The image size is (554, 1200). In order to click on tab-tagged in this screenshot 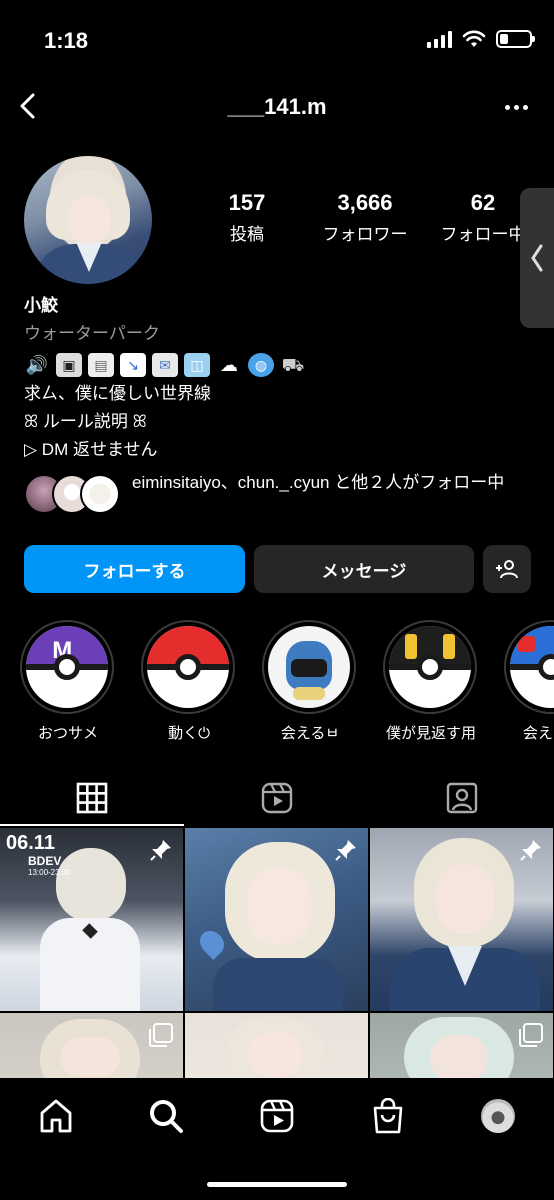, I will do `click(462, 798)`.